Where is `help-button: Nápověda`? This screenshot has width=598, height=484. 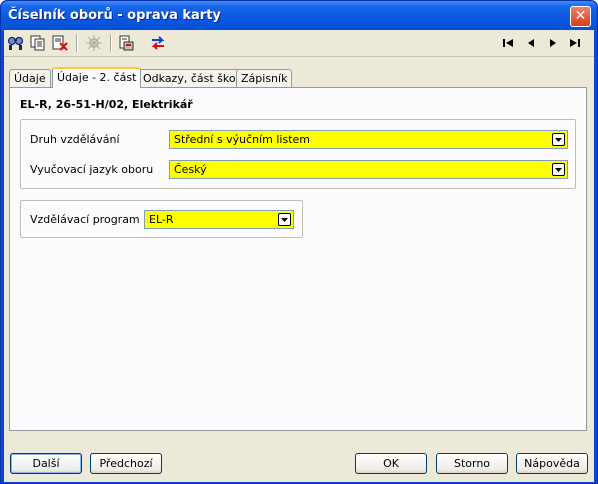 help-button: Nápověda is located at coordinates (552, 463).